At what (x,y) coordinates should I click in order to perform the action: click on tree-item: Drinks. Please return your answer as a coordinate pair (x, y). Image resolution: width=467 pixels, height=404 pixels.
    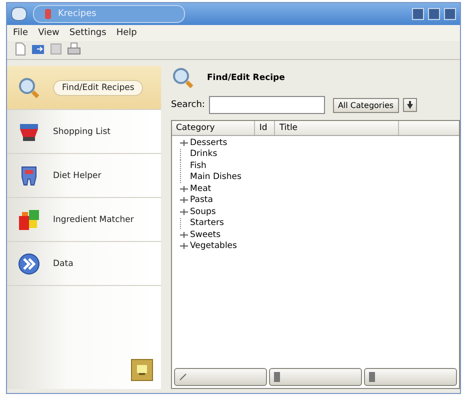
    Looking at the image, I should click on (204, 154).